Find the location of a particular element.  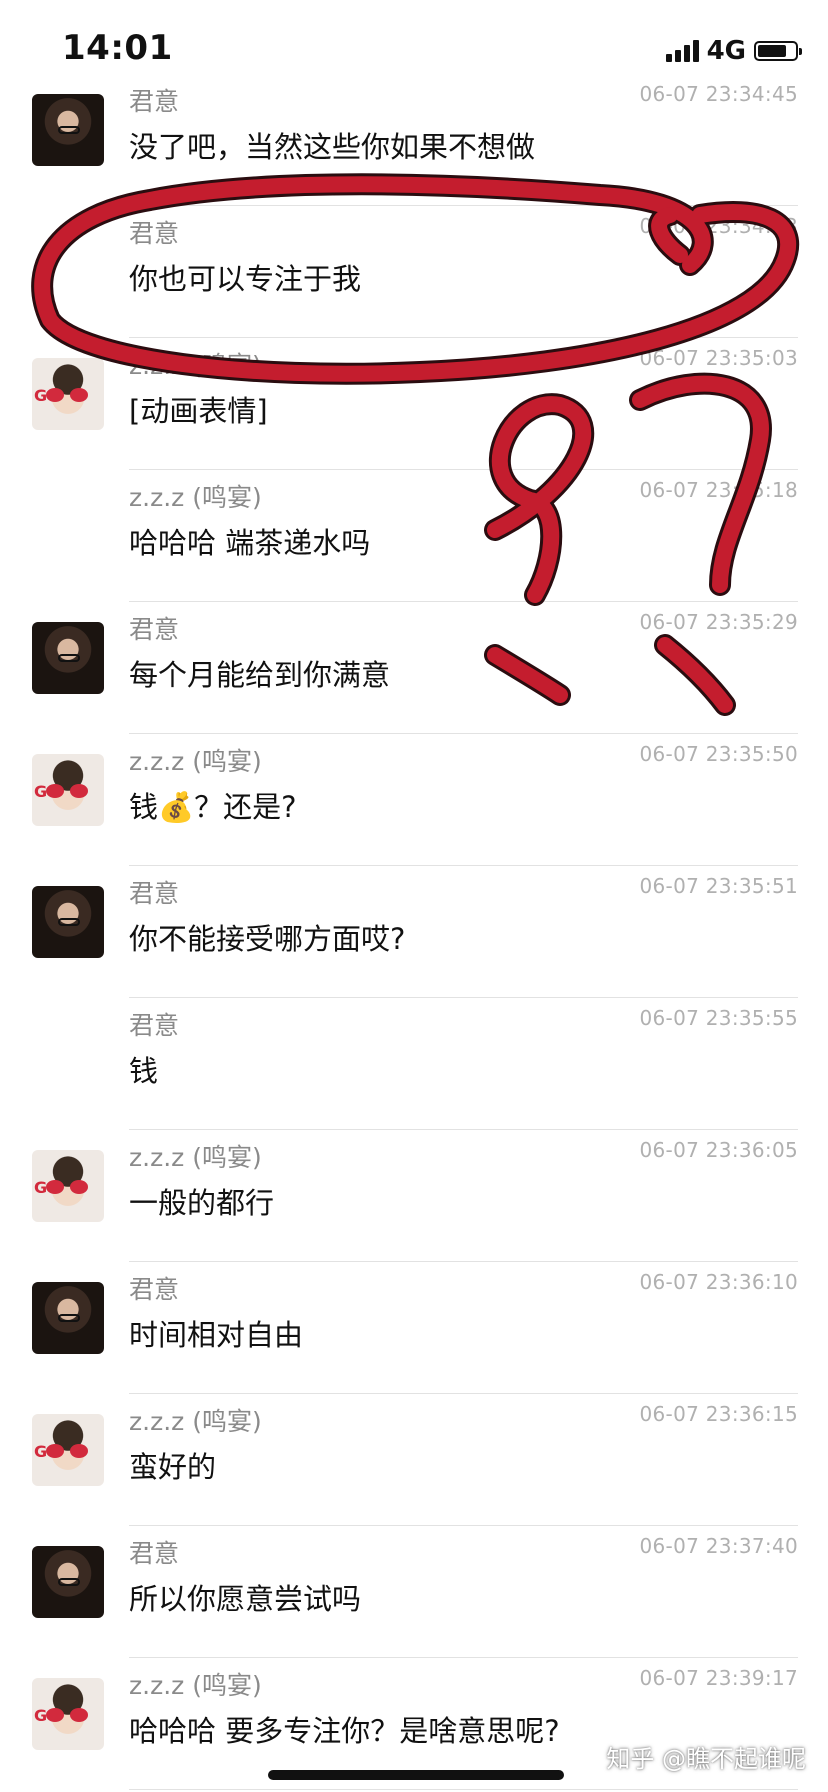

watermark: 知乎 @瞧不起谁呢 is located at coordinates (706, 1759).